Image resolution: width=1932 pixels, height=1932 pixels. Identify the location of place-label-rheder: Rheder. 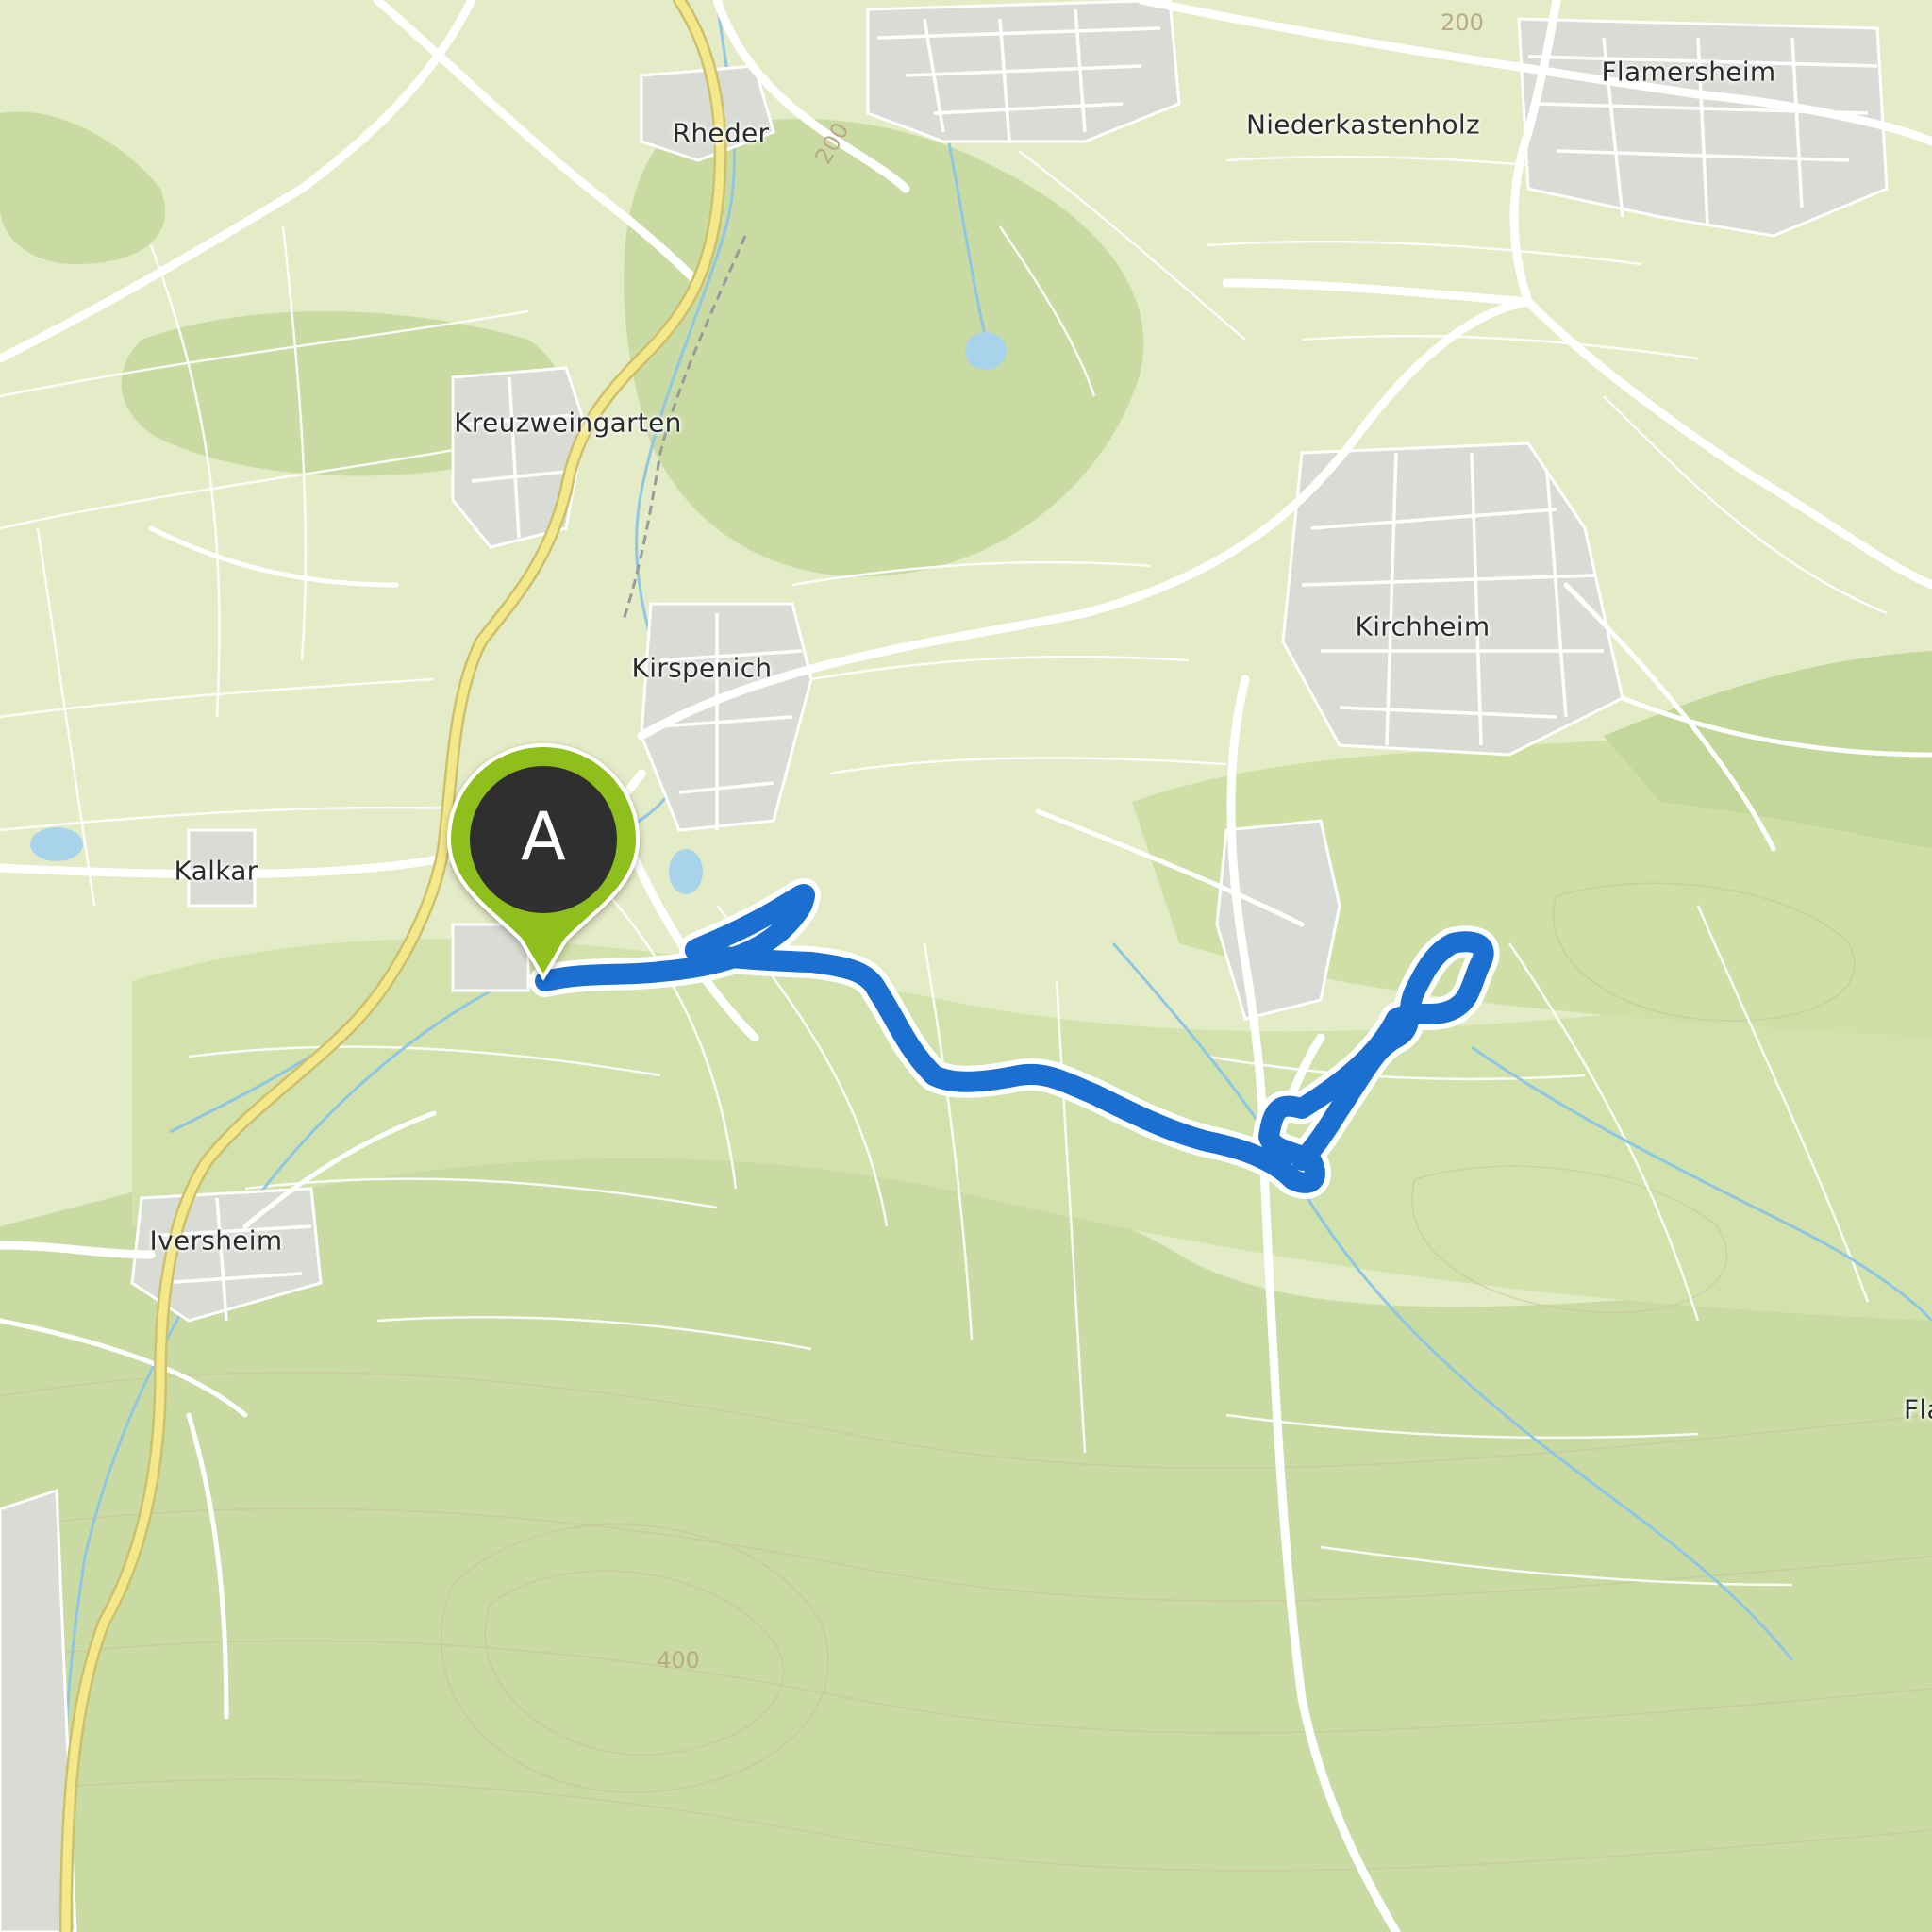
(721, 133).